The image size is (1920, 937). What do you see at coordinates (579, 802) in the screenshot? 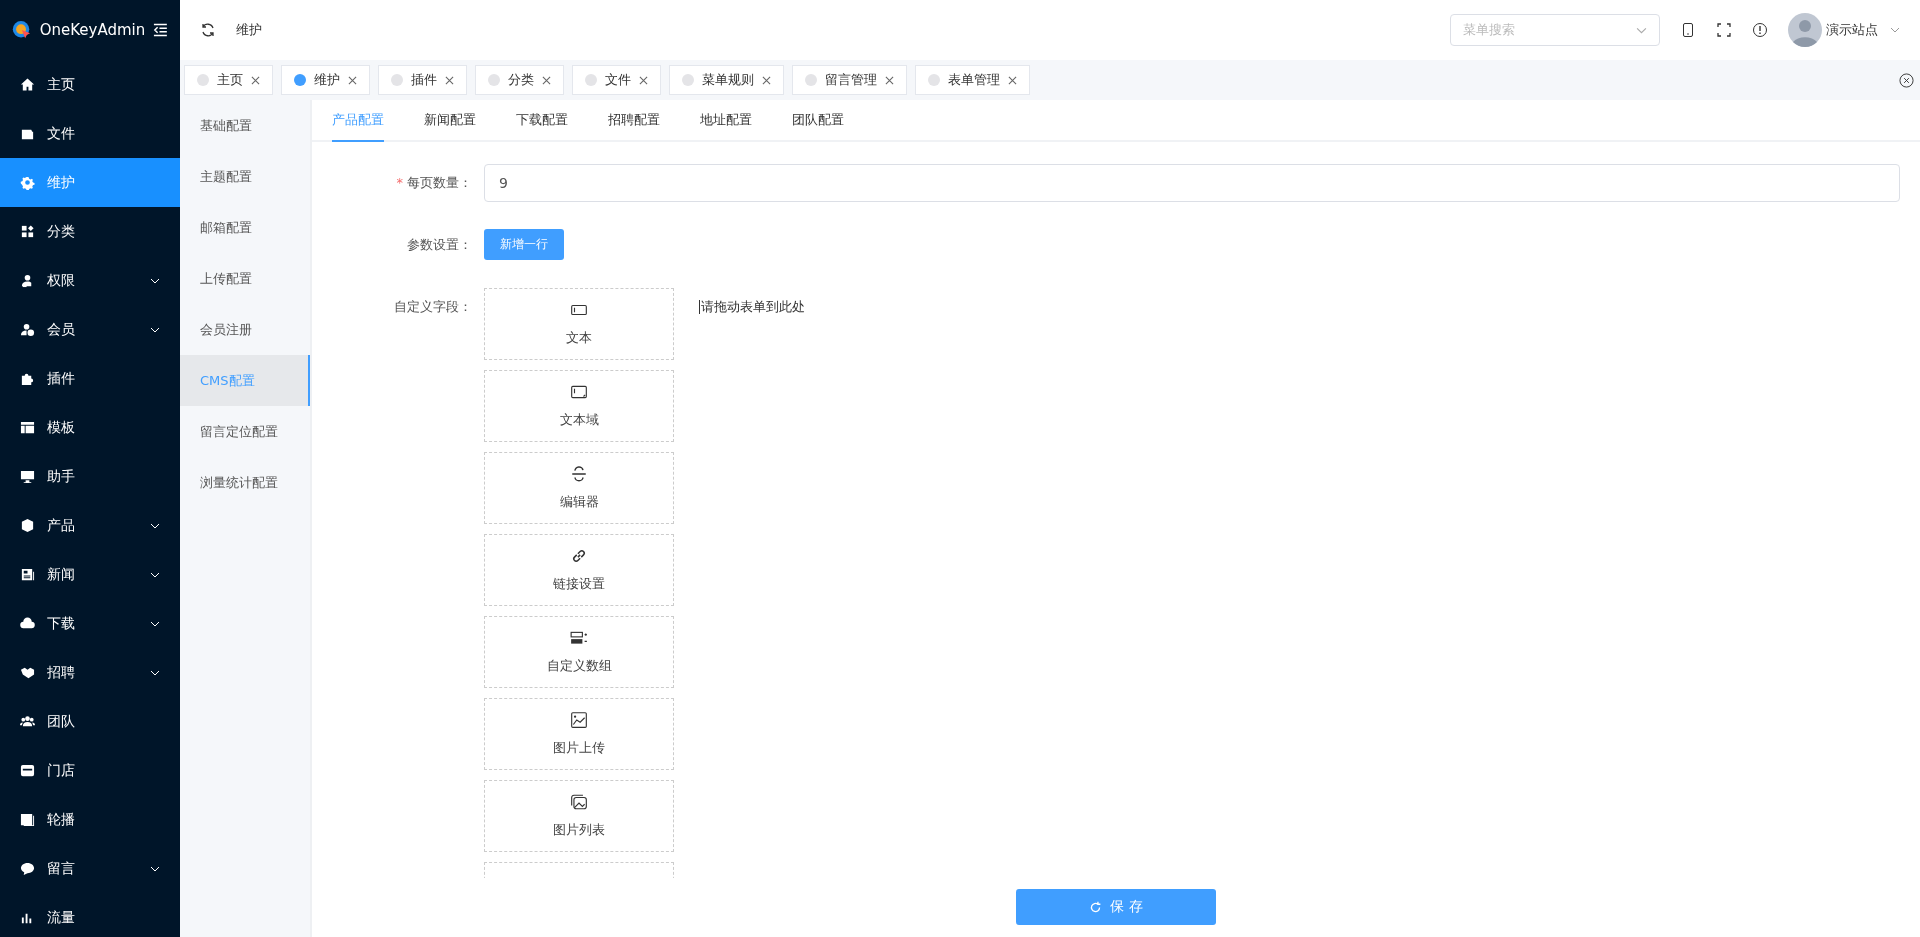
I see `images-icon` at bounding box center [579, 802].